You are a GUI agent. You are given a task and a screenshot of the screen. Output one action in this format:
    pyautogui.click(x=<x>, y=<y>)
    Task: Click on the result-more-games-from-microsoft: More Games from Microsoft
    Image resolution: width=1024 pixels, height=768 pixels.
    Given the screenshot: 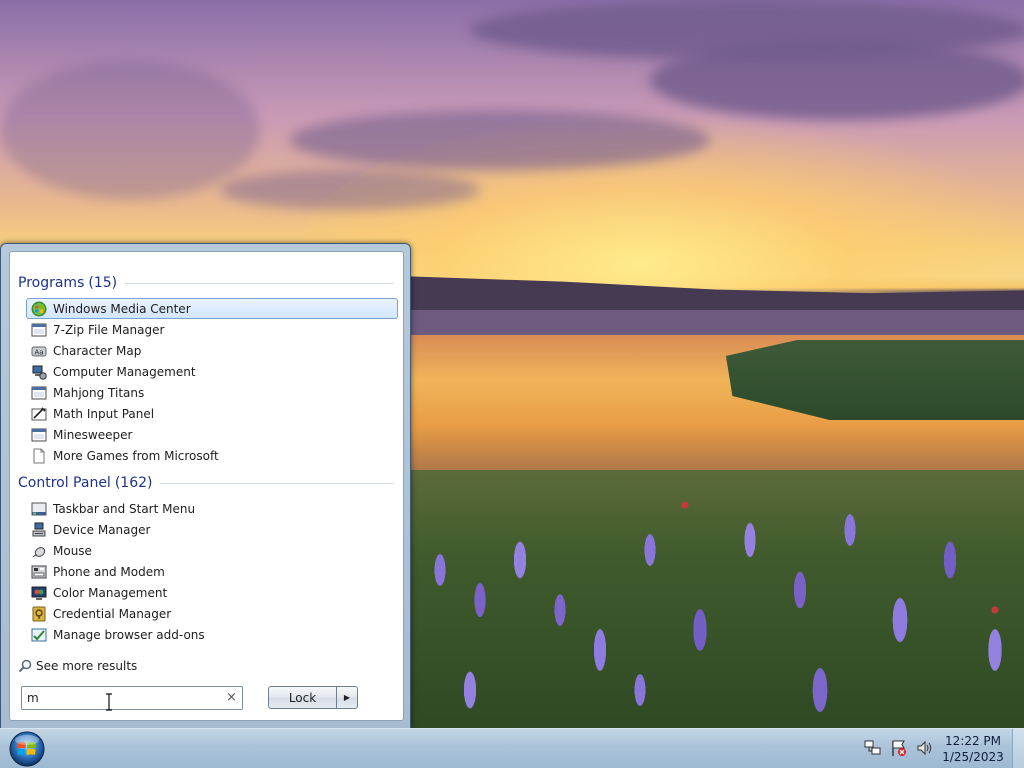 What is the action you would take?
    pyautogui.click(x=212, y=455)
    